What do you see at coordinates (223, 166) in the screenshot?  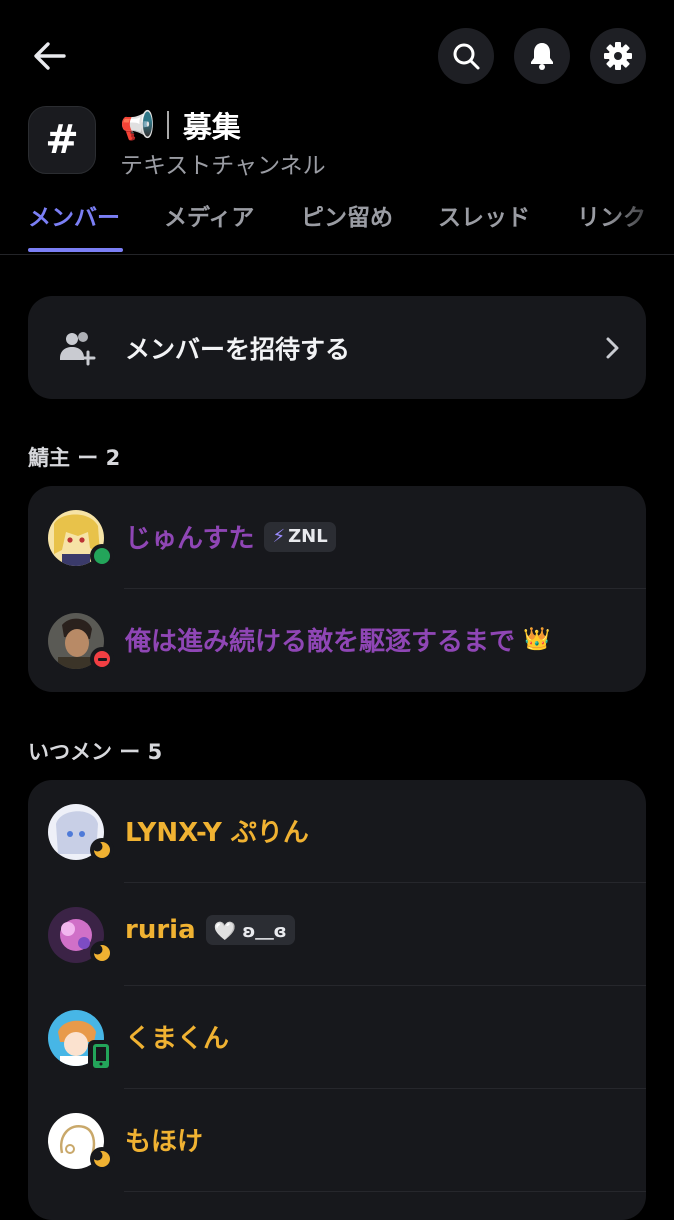 I see `channel-subtitle: テキストチャンネル` at bounding box center [223, 166].